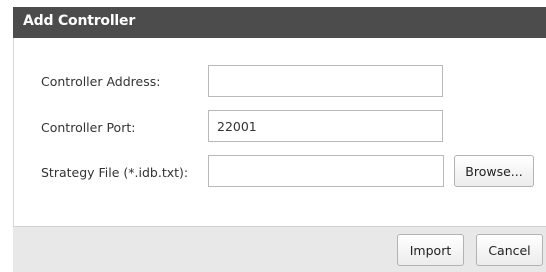 The image size is (546, 272). I want to click on controller-port-input, so click(325, 126).